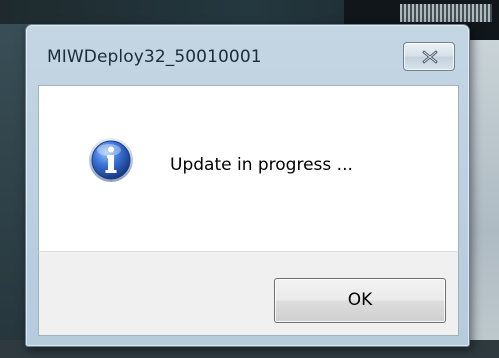 The width and height of the screenshot is (499, 358). I want to click on background-pattern, so click(446, 13).